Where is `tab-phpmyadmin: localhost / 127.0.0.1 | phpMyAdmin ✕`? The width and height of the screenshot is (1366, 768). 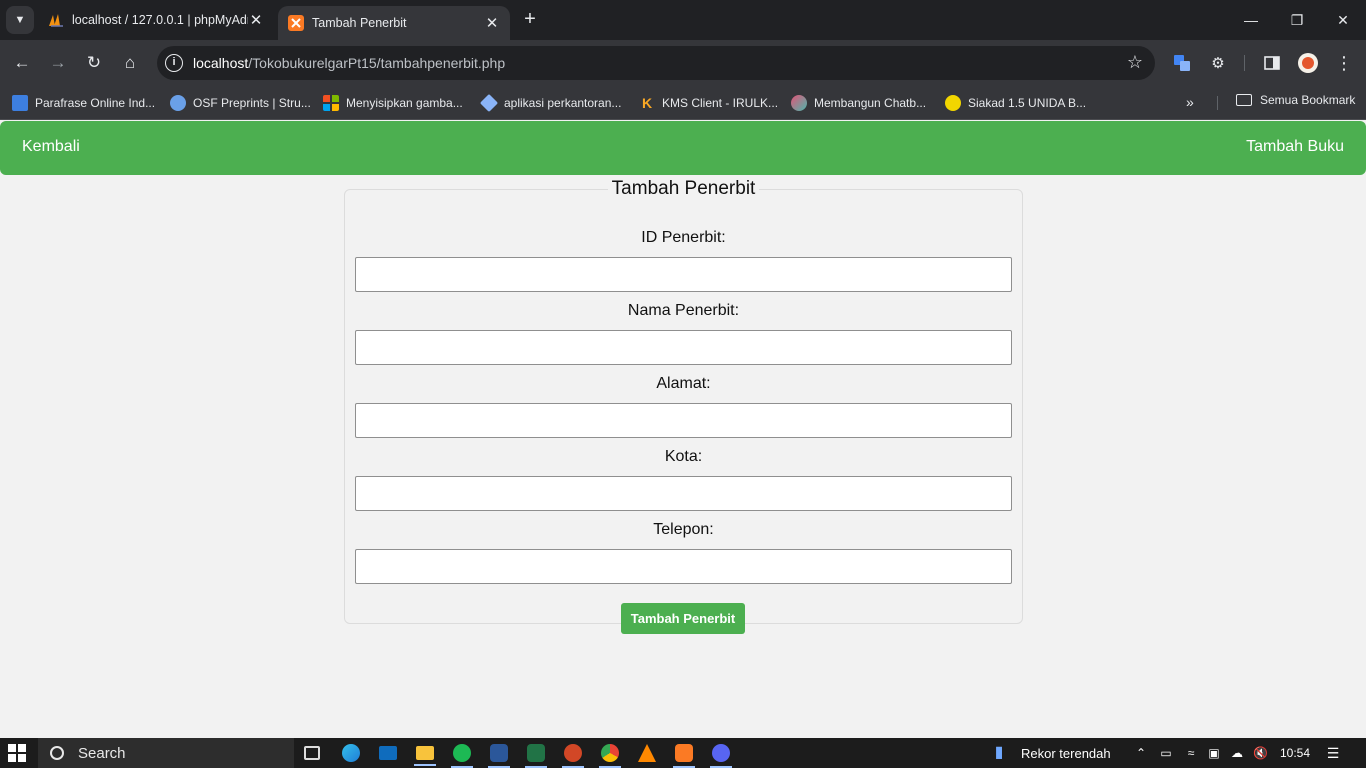 tab-phpmyadmin: localhost / 127.0.0.1 | phpMyAdmin ✕ is located at coordinates (156, 20).